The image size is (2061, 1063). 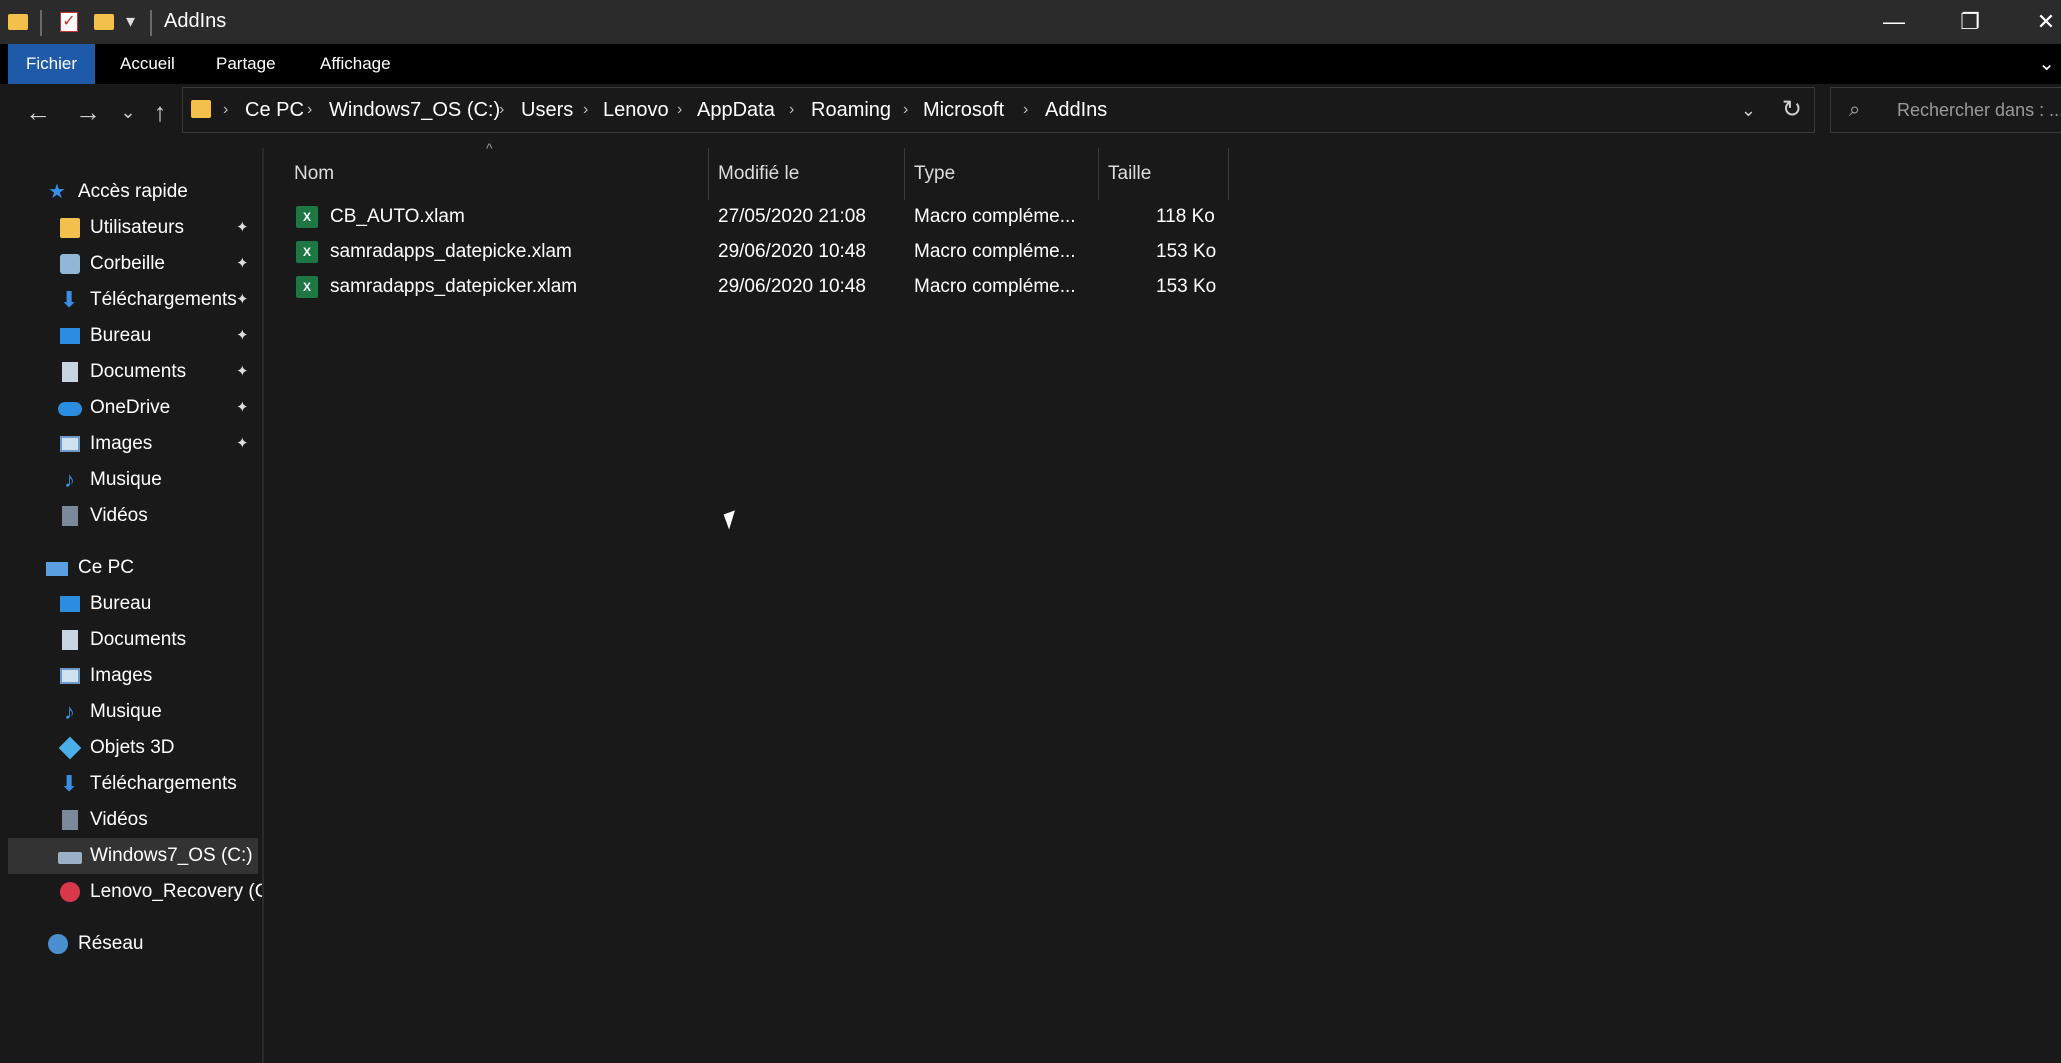 What do you see at coordinates (137, 227) in the screenshot?
I see `sidebar-item-label: Utilisateurs` at bounding box center [137, 227].